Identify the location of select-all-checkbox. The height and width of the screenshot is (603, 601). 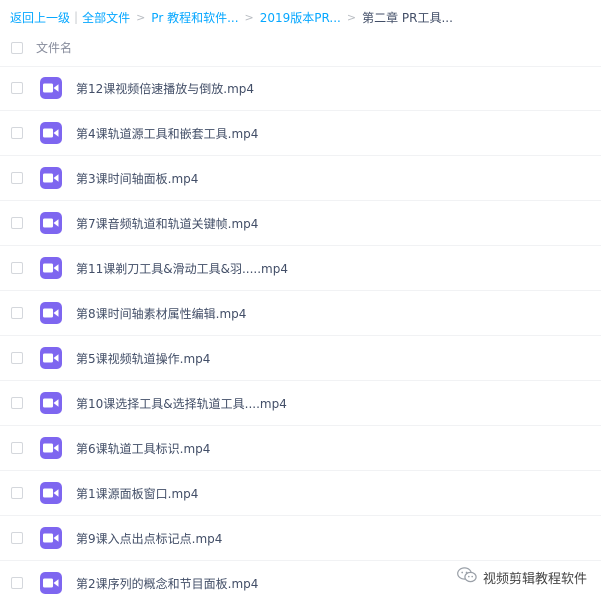
(17, 48).